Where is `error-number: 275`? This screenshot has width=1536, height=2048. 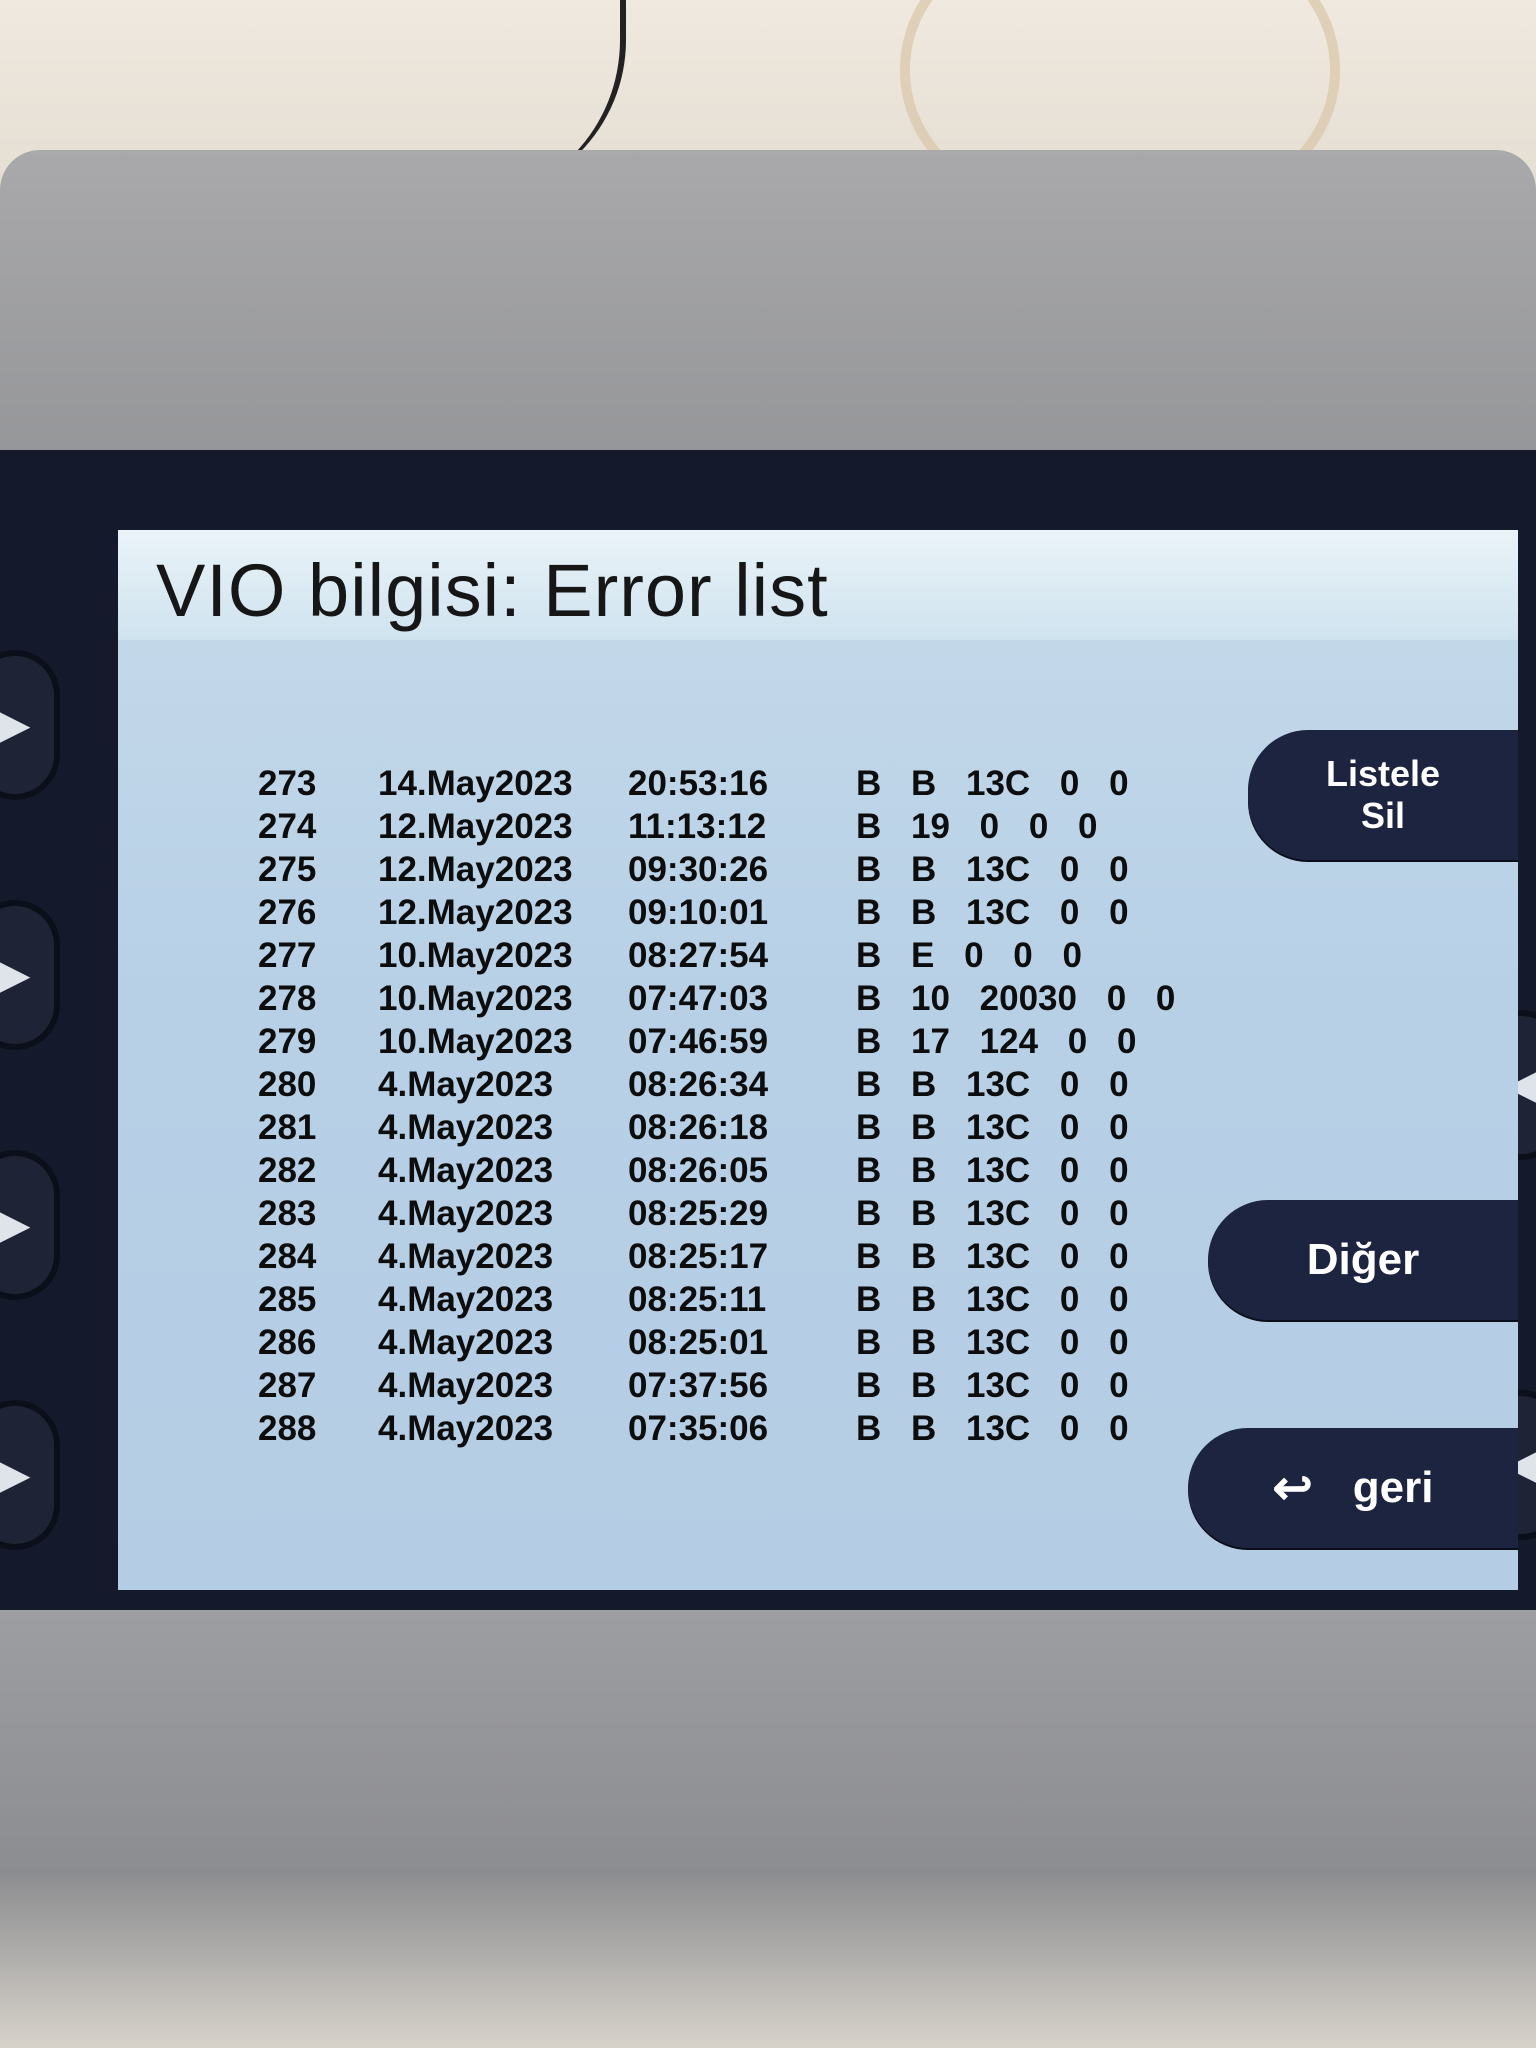 error-number: 275 is located at coordinates (287, 869).